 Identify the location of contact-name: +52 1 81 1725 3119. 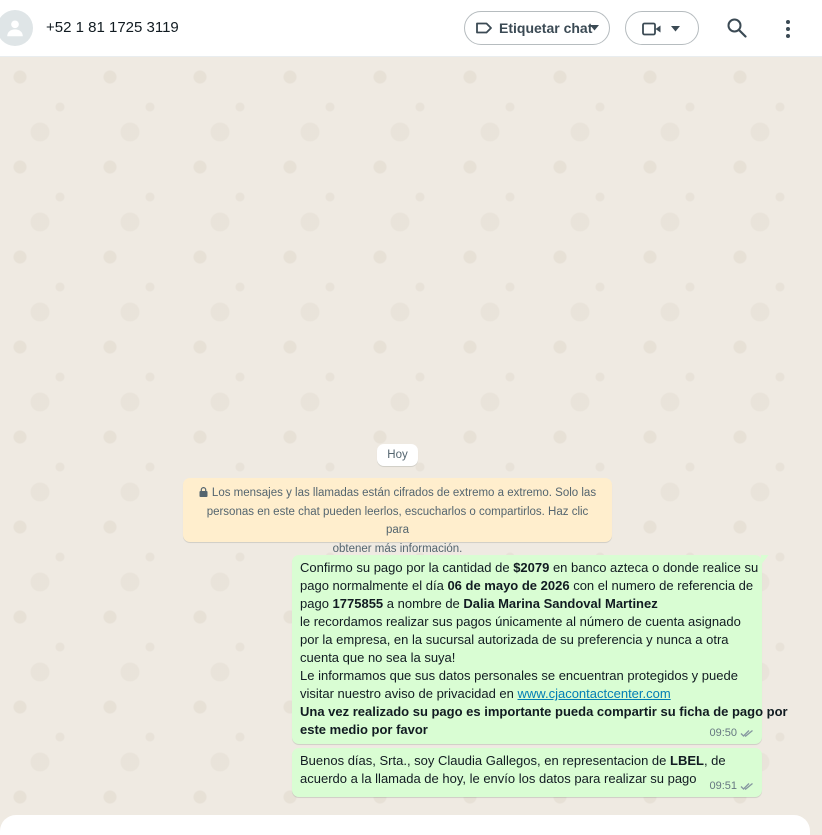
(112, 27).